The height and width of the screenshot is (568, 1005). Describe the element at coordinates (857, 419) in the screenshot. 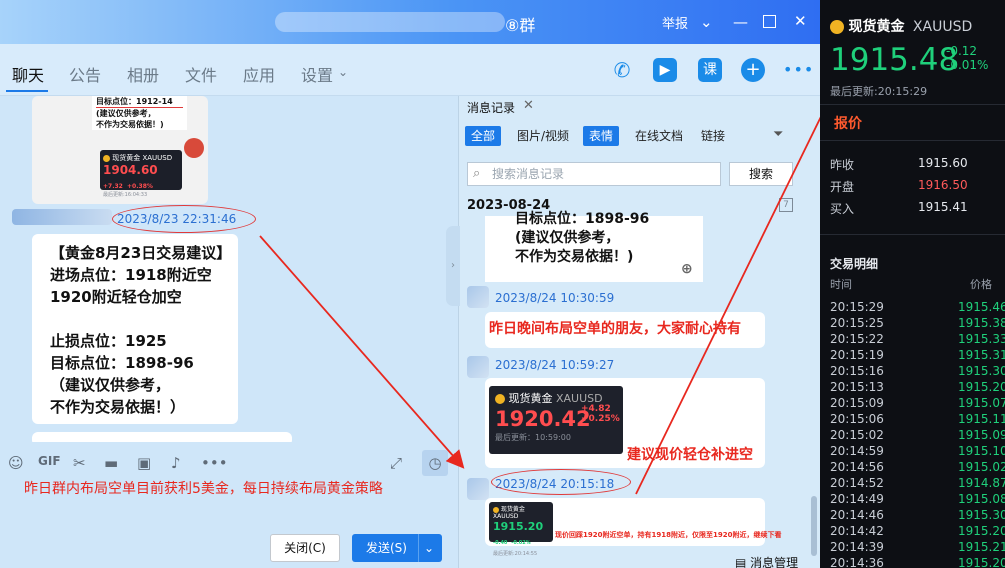

I see `trade-time: 20:15:06` at that location.